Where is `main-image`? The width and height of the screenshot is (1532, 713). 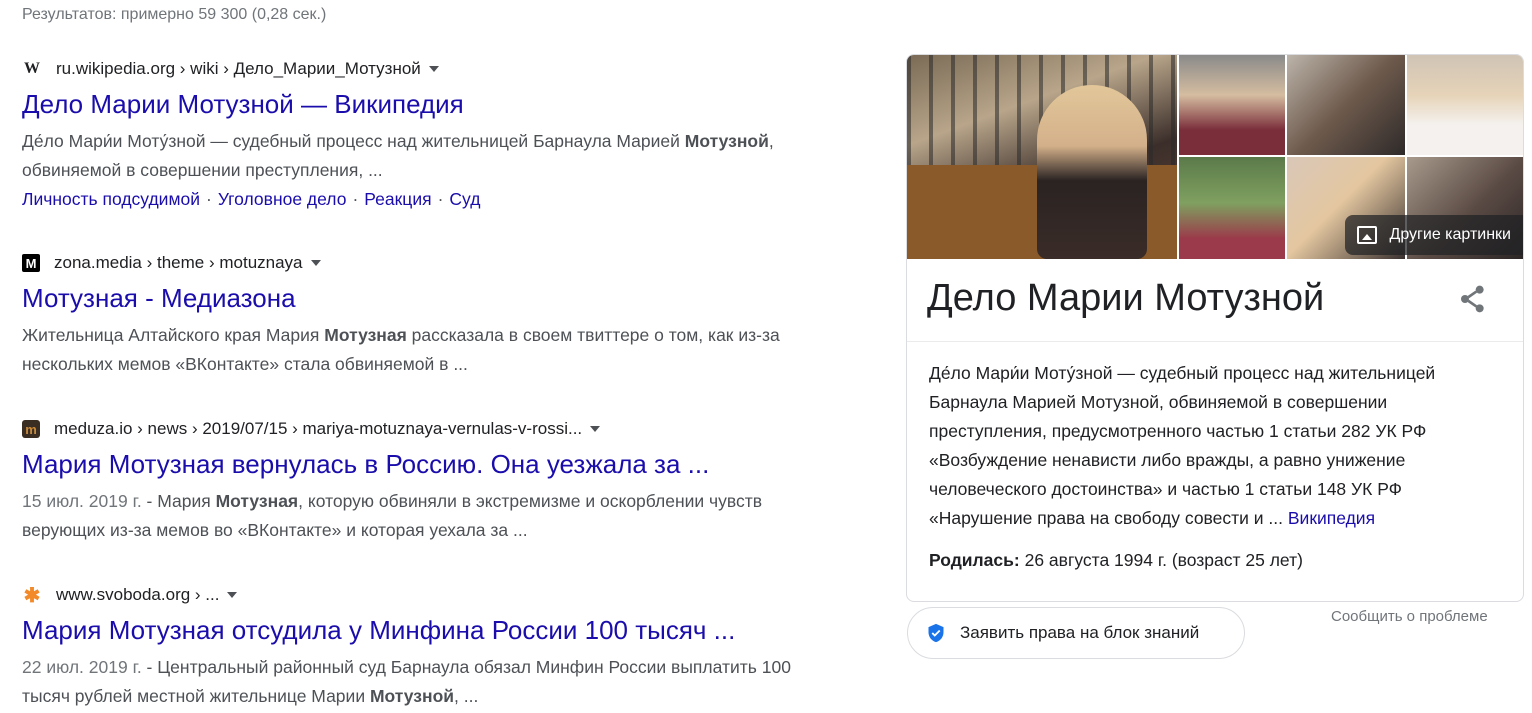
main-image is located at coordinates (1042, 157).